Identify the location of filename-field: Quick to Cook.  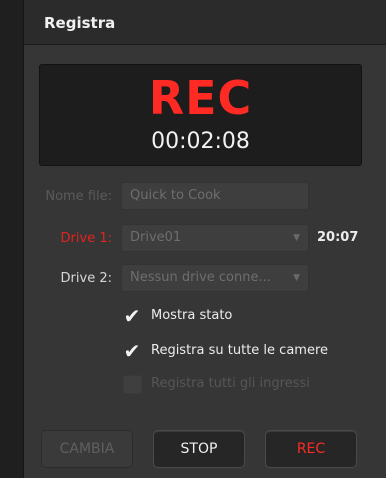
(215, 196).